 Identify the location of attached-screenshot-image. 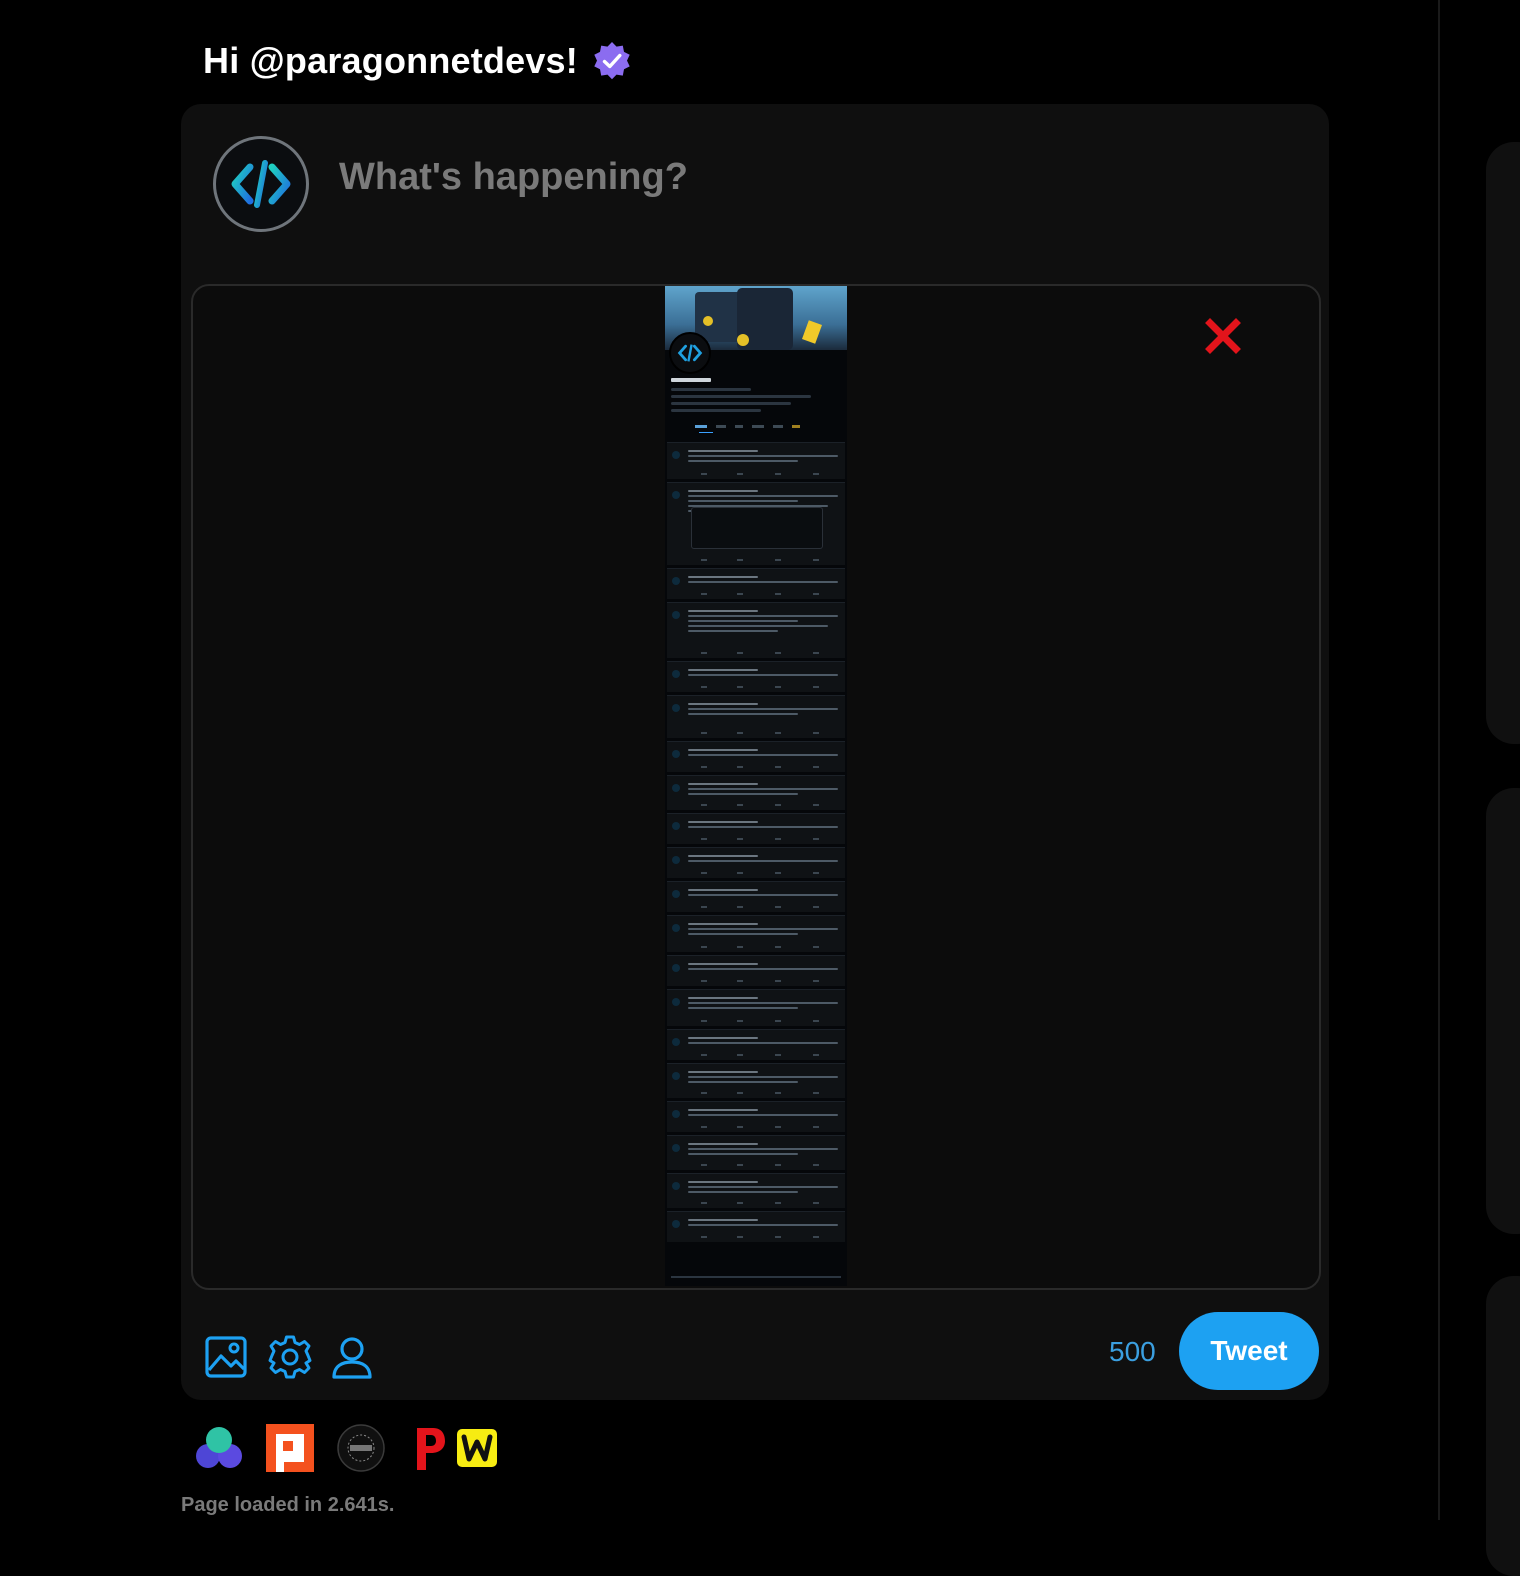
(756, 786).